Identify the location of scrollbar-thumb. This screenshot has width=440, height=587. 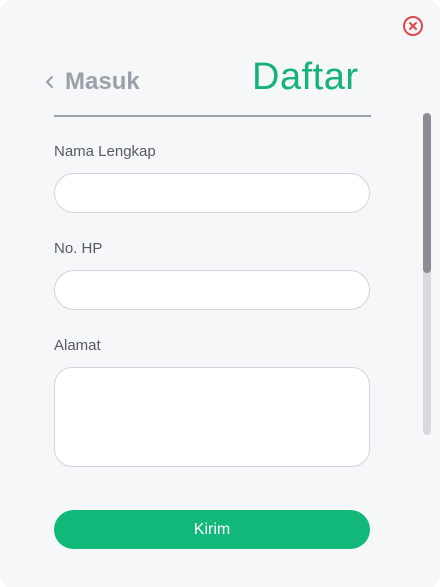
(427, 193).